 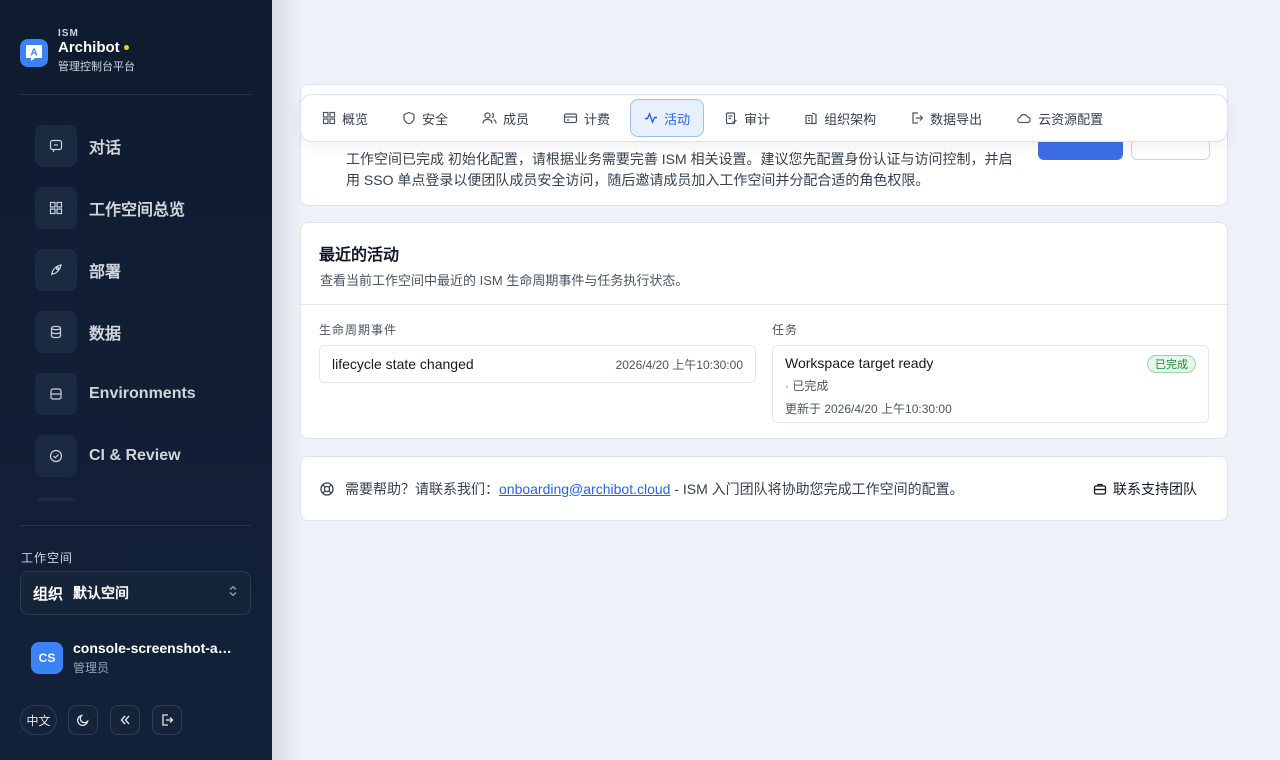 What do you see at coordinates (570, 118) in the screenshot?
I see `card-icon` at bounding box center [570, 118].